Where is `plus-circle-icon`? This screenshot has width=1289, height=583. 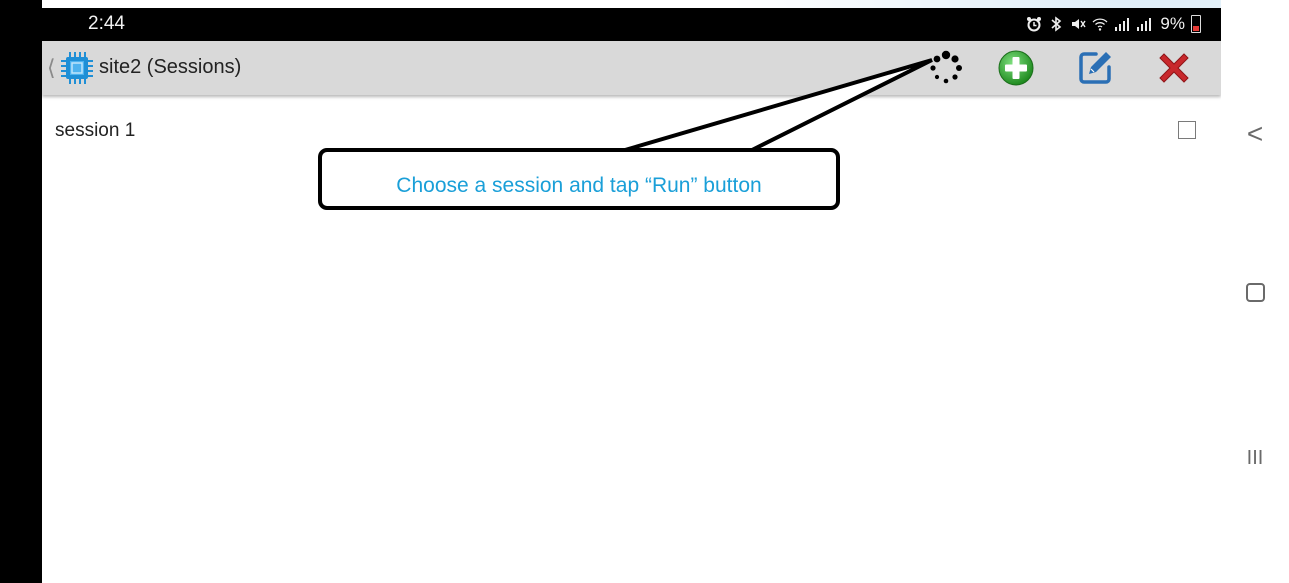 plus-circle-icon is located at coordinates (1016, 68).